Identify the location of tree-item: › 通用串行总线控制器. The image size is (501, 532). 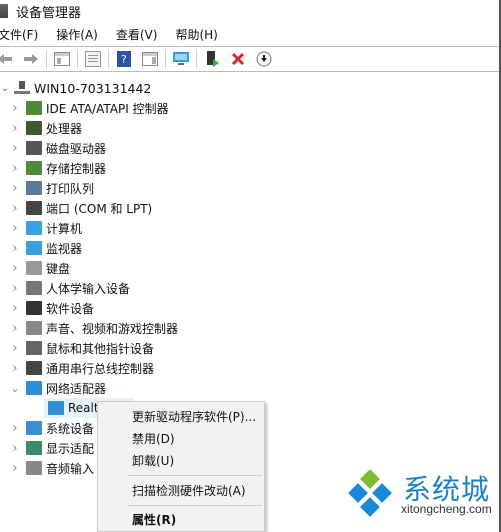
(82, 368).